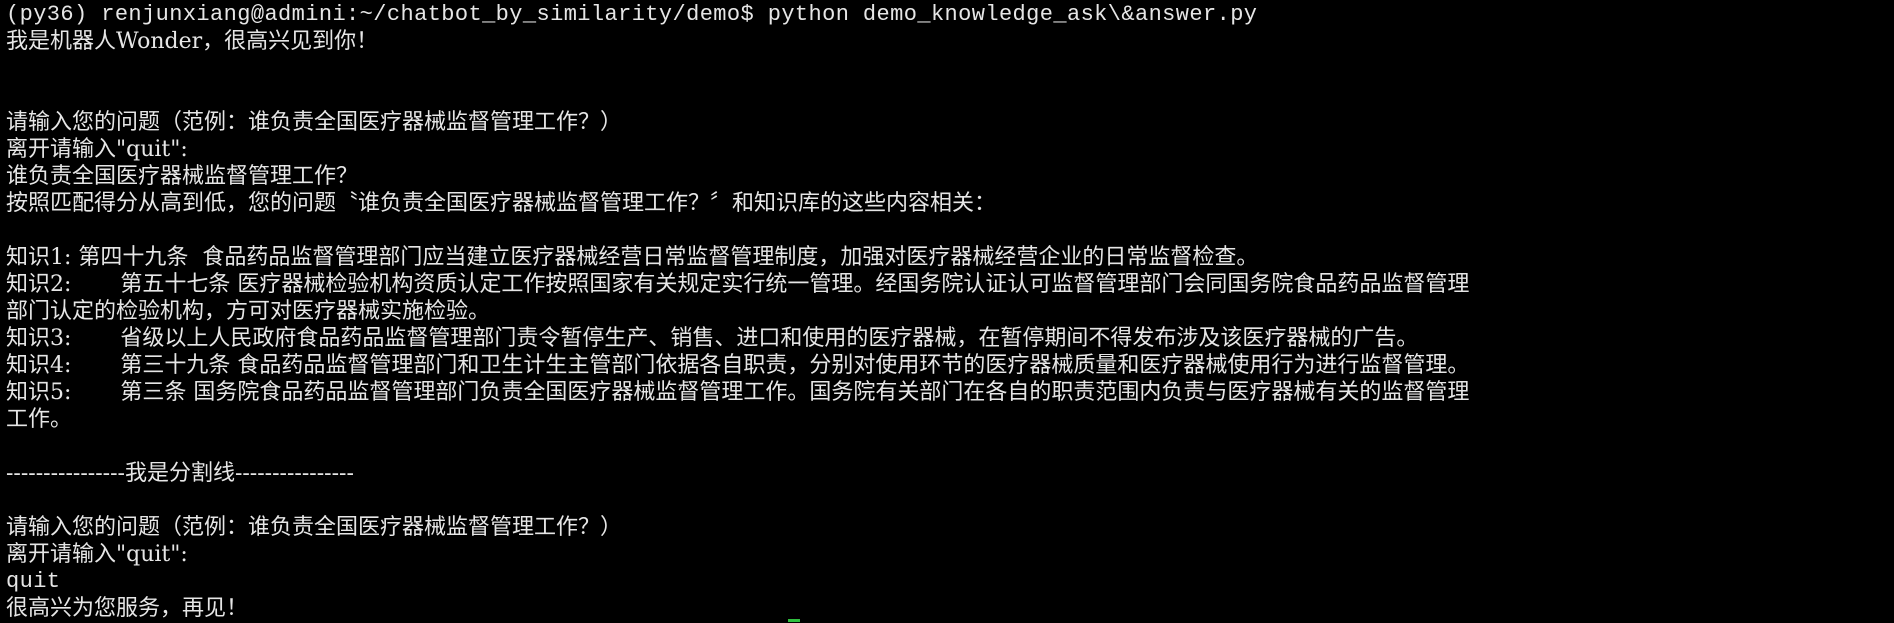 This screenshot has width=1894, height=623. I want to click on knowledge-label: 知识2:, so click(39, 284).